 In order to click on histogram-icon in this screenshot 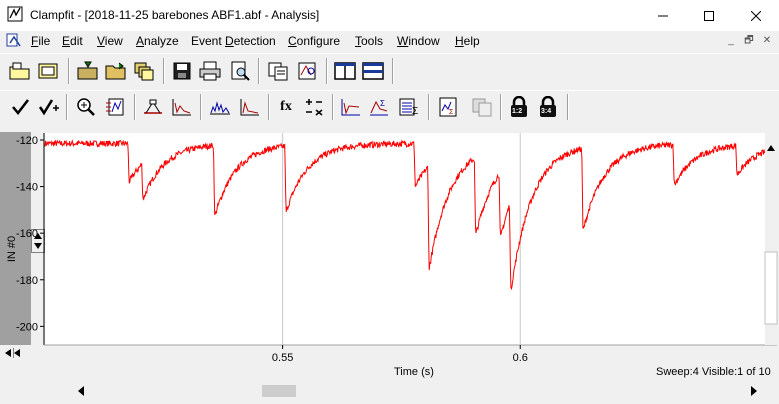, I will do `click(220, 107)`.